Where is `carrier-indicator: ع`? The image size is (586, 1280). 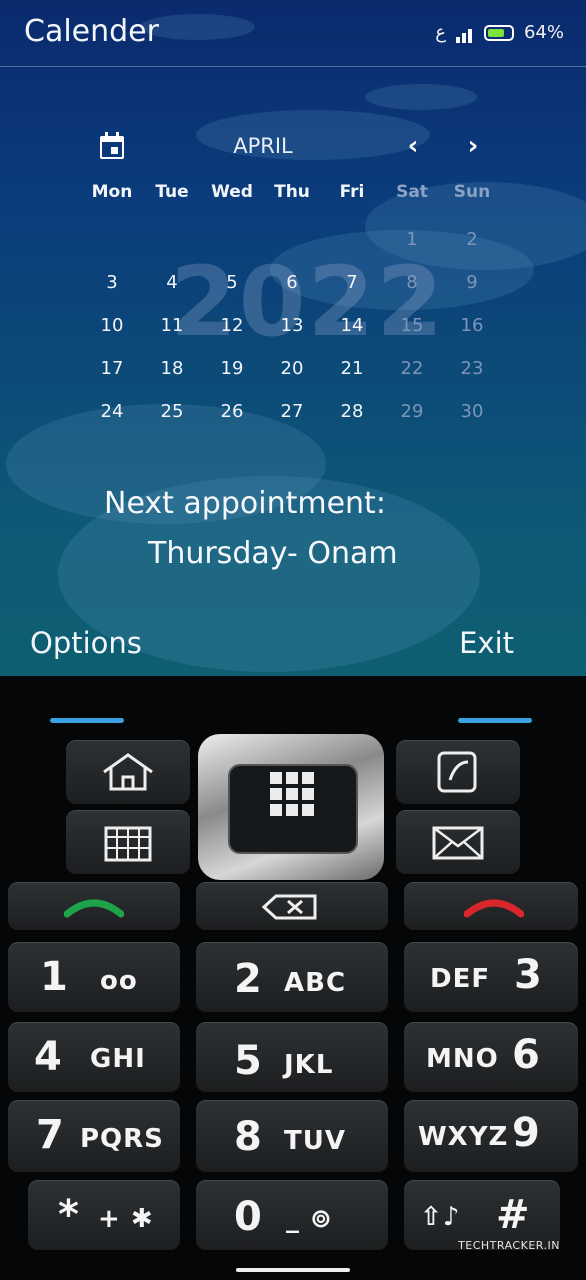
carrier-indicator: ع is located at coordinates (440, 32).